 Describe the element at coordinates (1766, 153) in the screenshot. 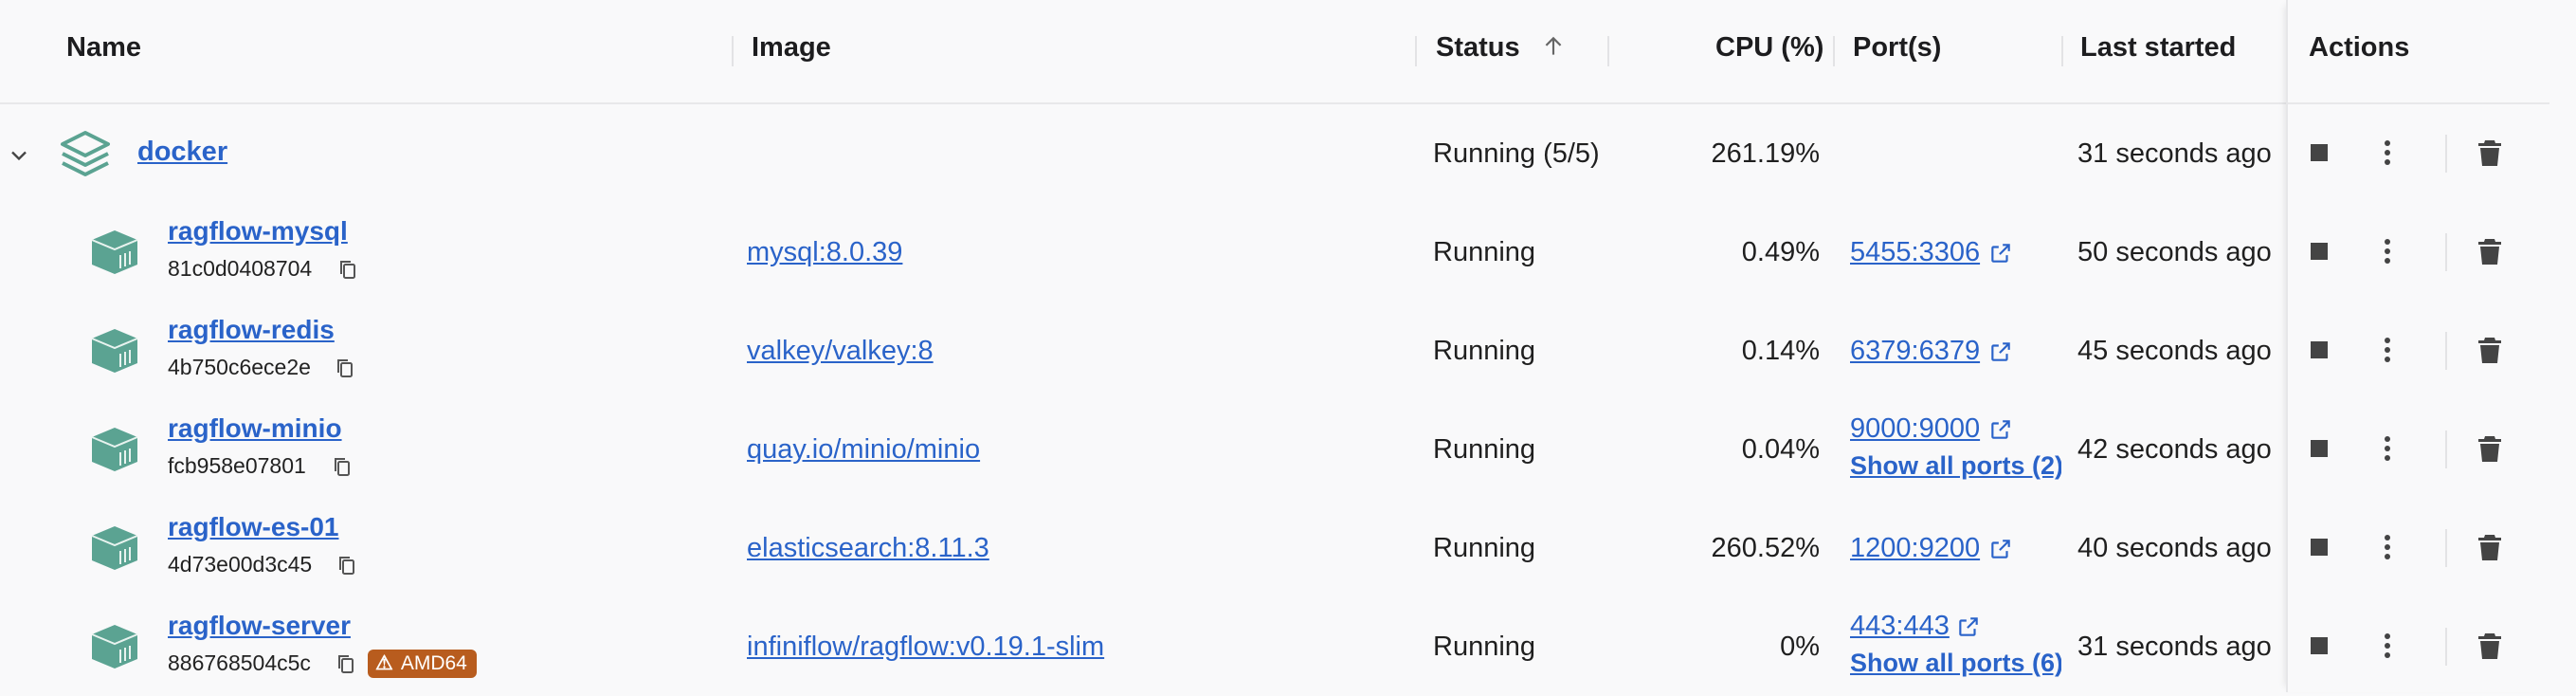

I see `group-cpu: 261.19%` at that location.